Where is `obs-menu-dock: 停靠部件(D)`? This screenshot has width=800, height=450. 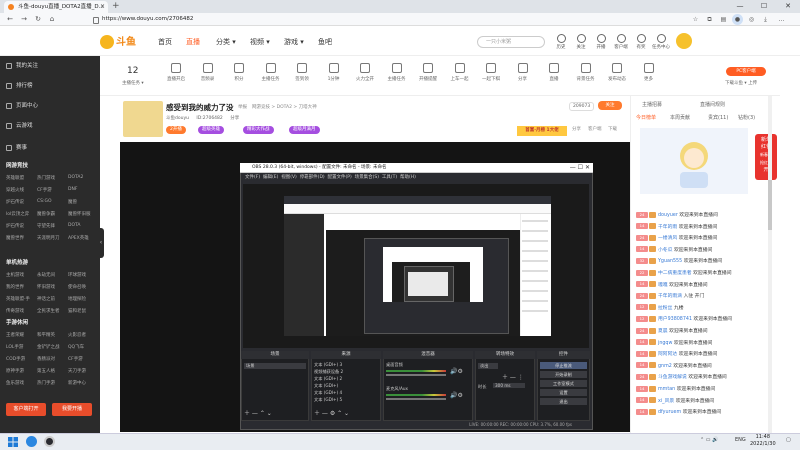
obs-menu-dock: 停靠部件(D) is located at coordinates (312, 177).